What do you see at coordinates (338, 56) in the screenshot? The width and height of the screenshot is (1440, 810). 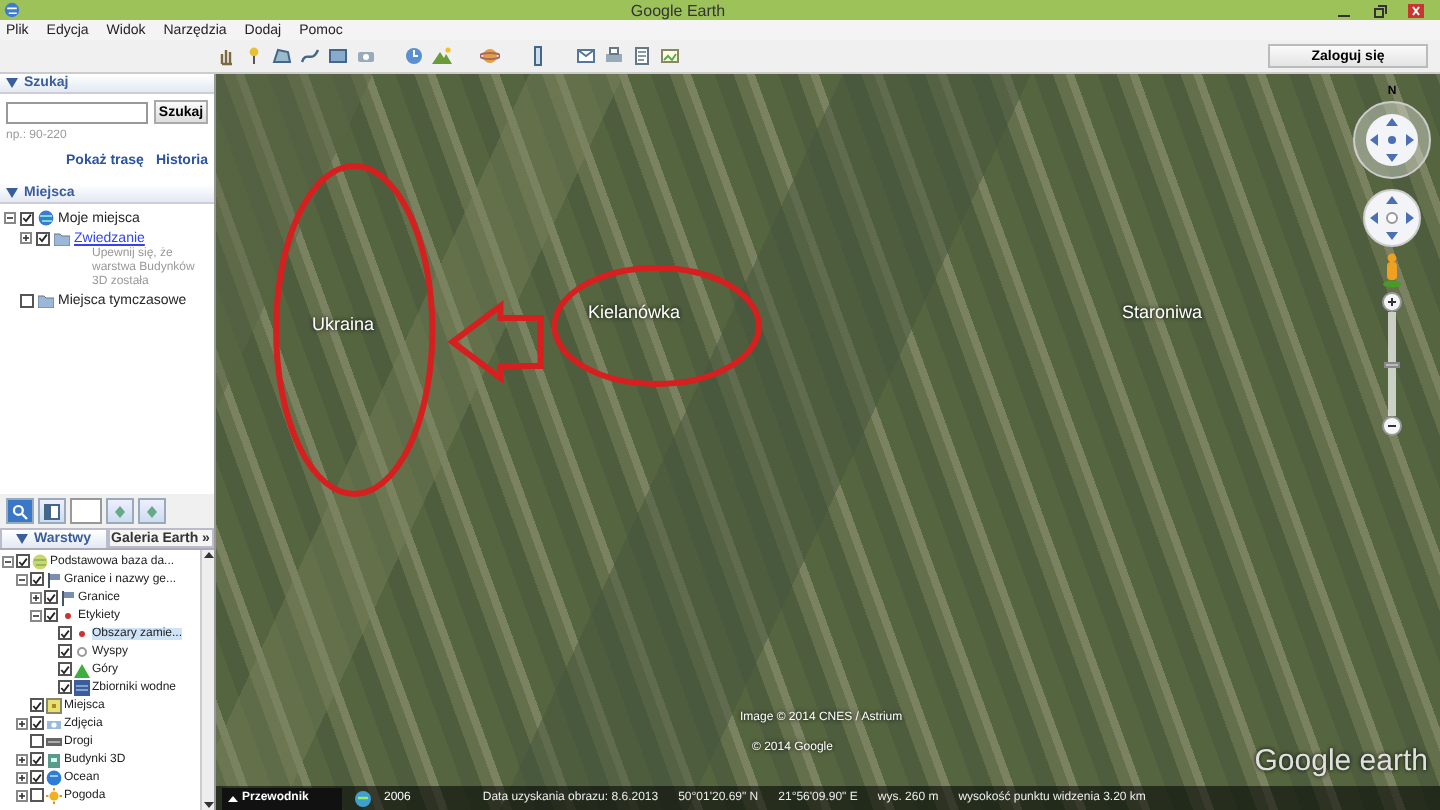 I see `image-overlay-icon` at bounding box center [338, 56].